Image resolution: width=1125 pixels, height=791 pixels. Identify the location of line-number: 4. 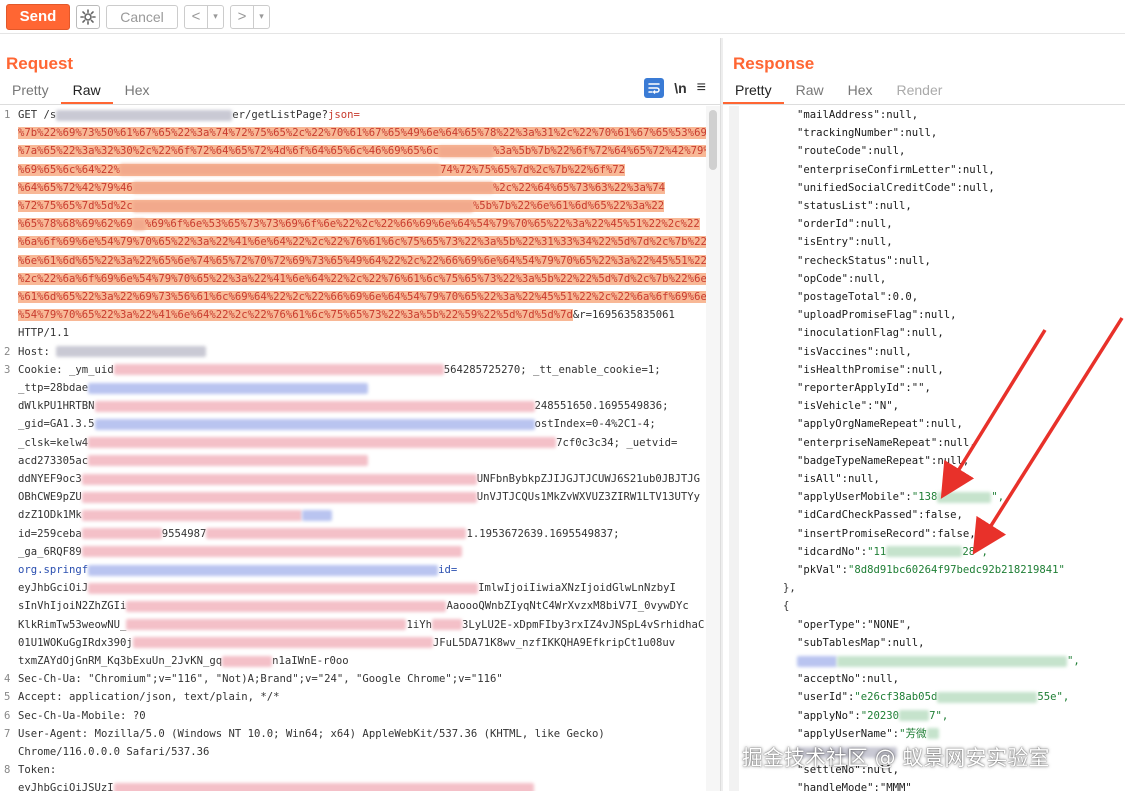
(7, 679).